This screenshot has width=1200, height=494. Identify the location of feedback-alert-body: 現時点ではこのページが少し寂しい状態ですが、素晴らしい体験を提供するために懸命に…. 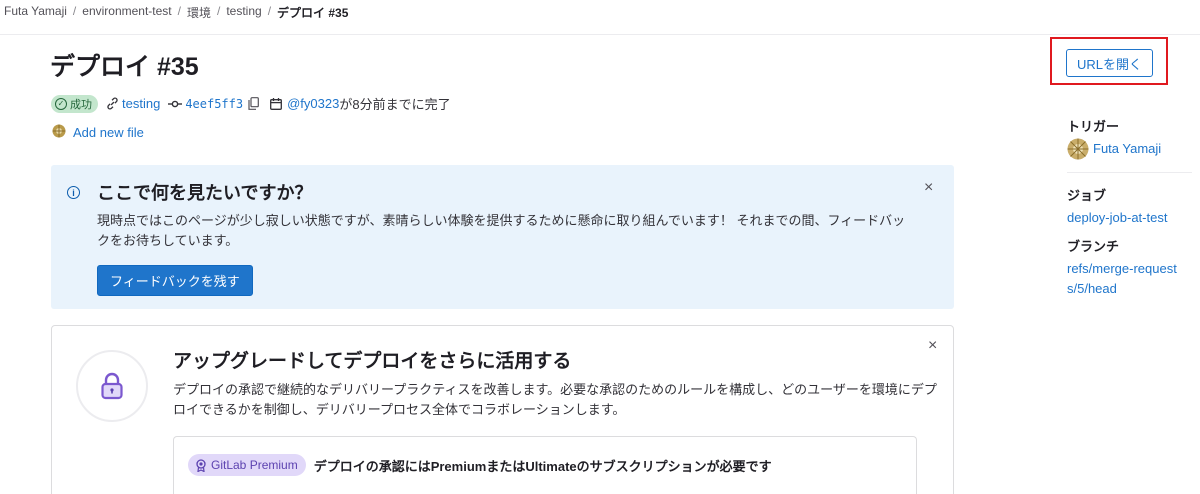
(501, 230).